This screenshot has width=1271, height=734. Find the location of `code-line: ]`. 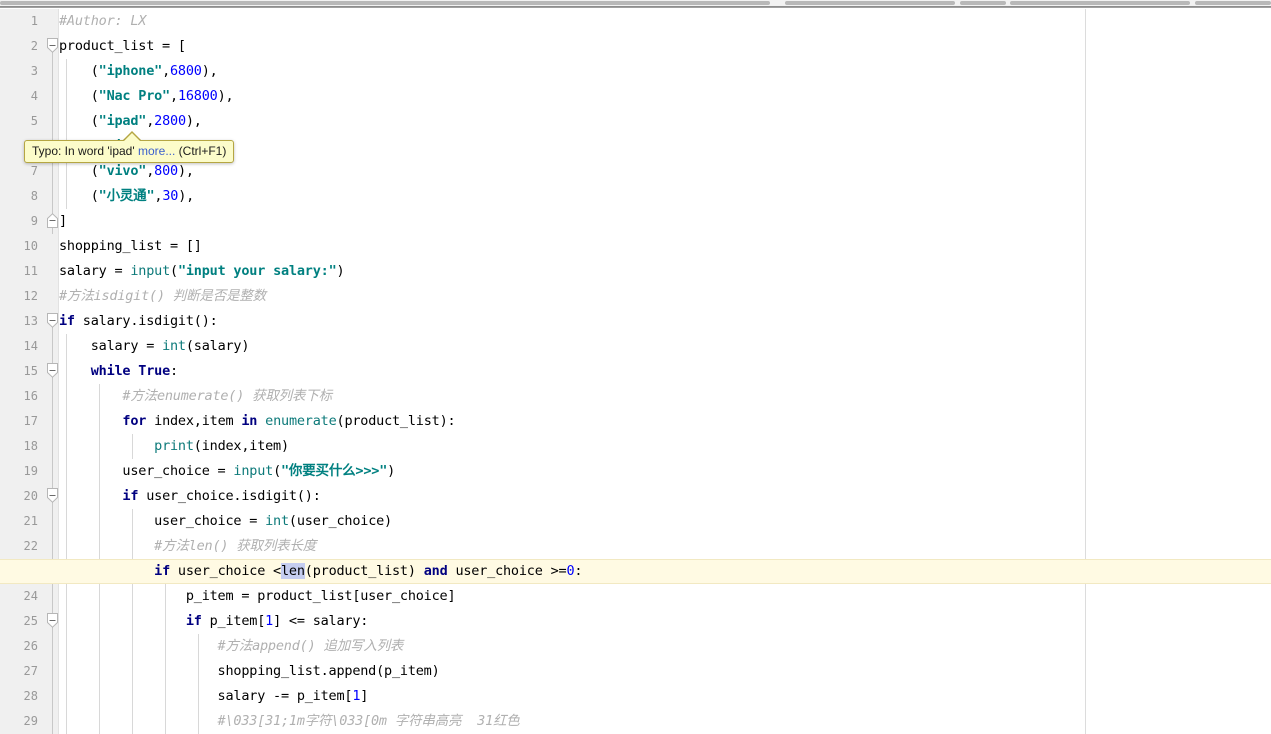

code-line: ] is located at coordinates (63, 221).